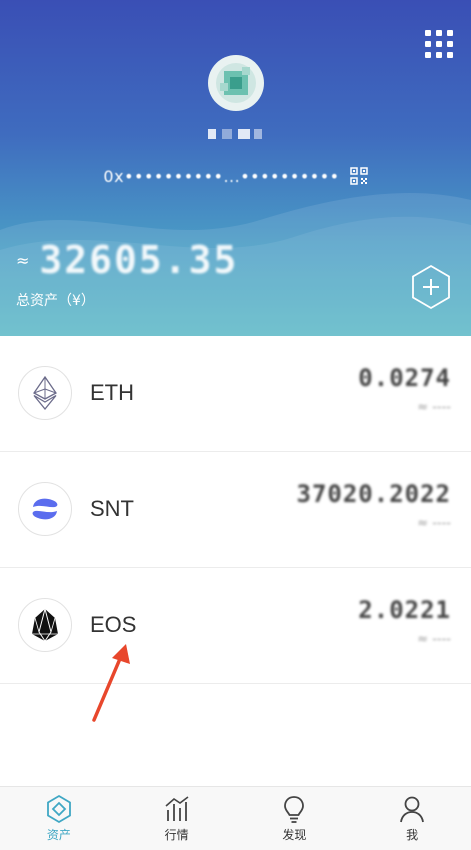 This screenshot has width=471, height=850. What do you see at coordinates (112, 392) in the screenshot?
I see `coin-symbol: ETH` at bounding box center [112, 392].